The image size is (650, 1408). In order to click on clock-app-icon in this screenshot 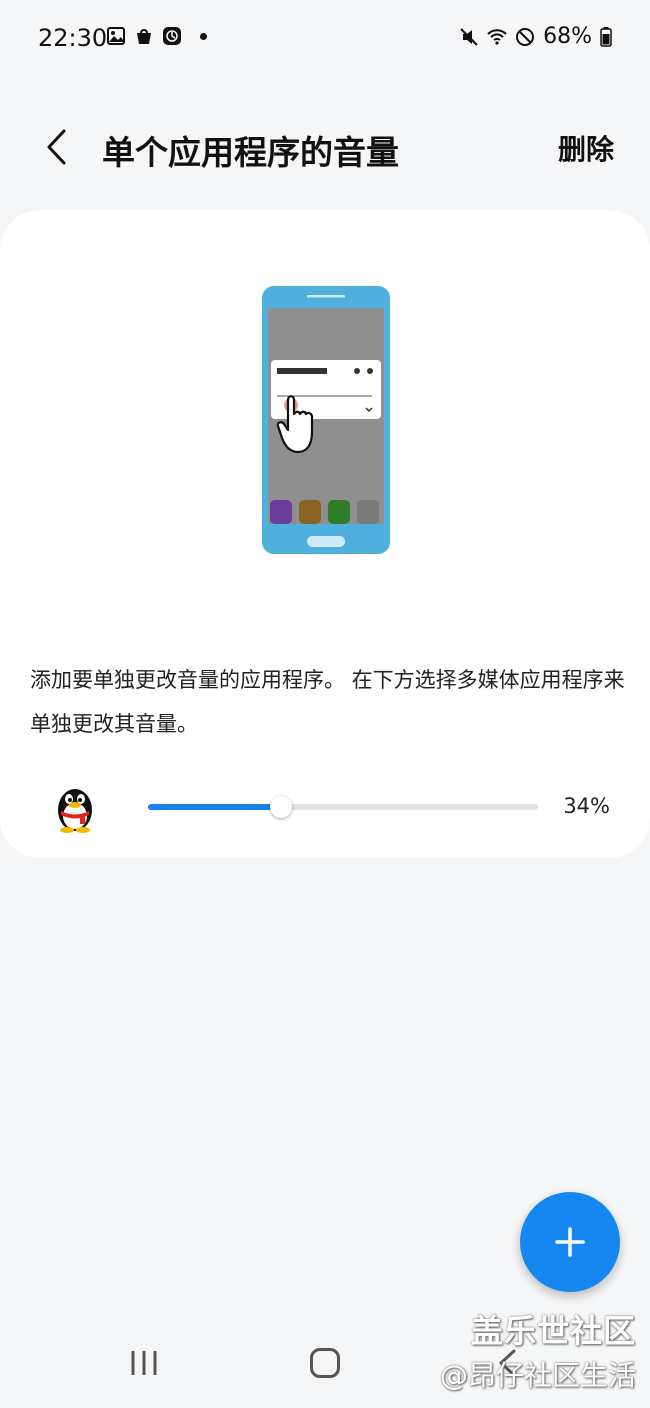, I will do `click(172, 36)`.